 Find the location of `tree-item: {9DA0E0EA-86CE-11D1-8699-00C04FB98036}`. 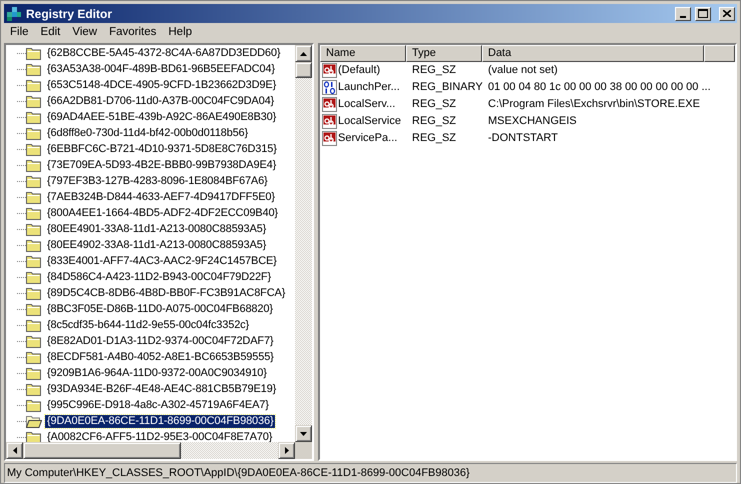

tree-item: {9DA0E0EA-86CE-11D1-8699-00C04FB98036} is located at coordinates (160, 421).